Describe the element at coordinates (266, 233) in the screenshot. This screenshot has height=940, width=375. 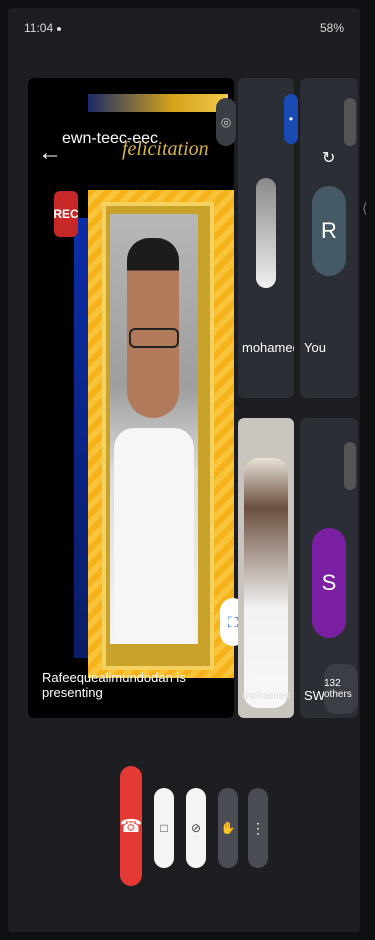
I see `participant-photo` at that location.